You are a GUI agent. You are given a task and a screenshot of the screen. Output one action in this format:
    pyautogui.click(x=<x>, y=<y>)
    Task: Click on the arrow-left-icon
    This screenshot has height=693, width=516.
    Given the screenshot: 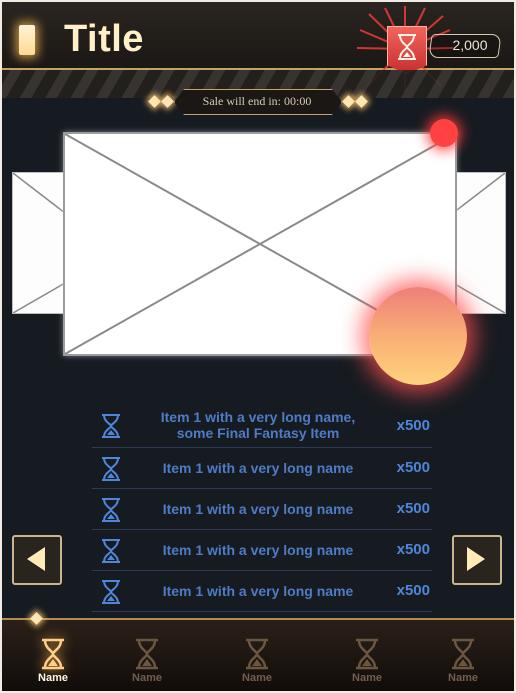 What is the action you would take?
    pyautogui.click(x=36, y=559)
    